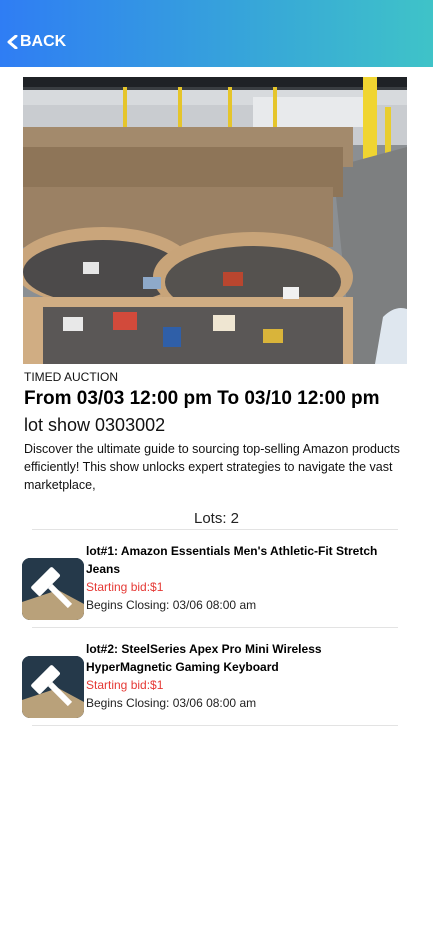 The image size is (433, 936). I want to click on chevron-left-icon, so click(12, 42).